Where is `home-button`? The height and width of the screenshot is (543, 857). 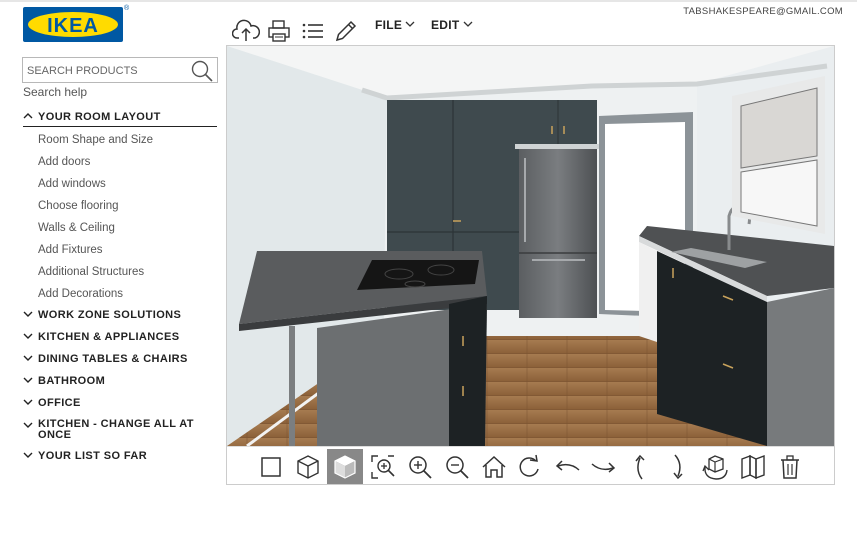
home-button is located at coordinates (494, 466).